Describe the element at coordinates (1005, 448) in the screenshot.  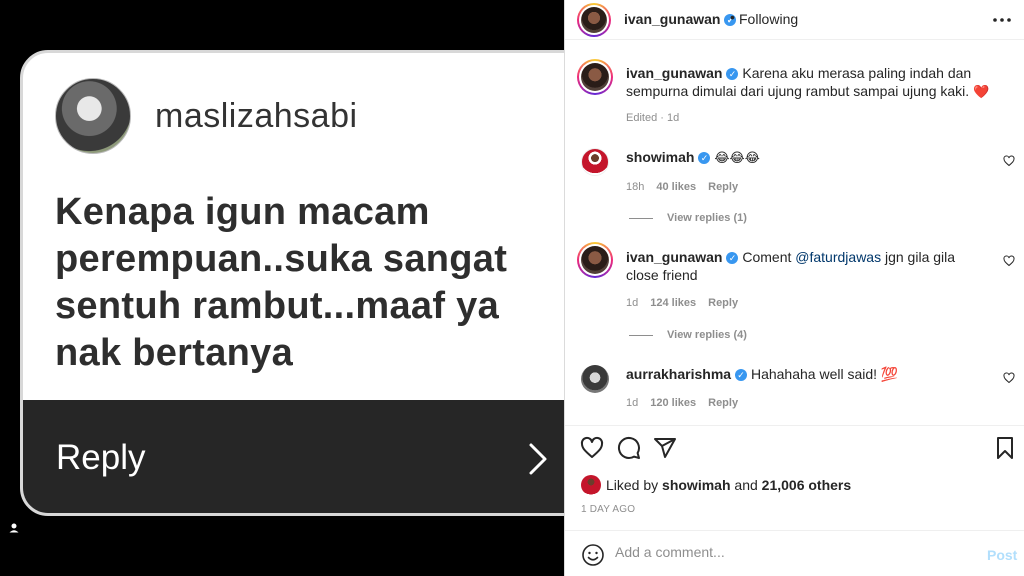
I see `save-bookmark-icon` at that location.